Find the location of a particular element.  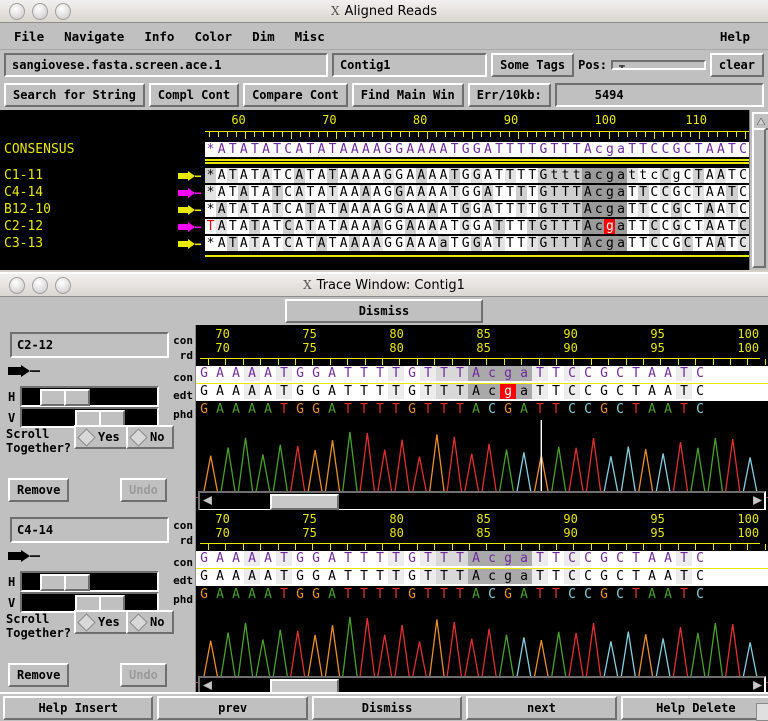

trace-read-name-field: C2-12 is located at coordinates (89, 345).